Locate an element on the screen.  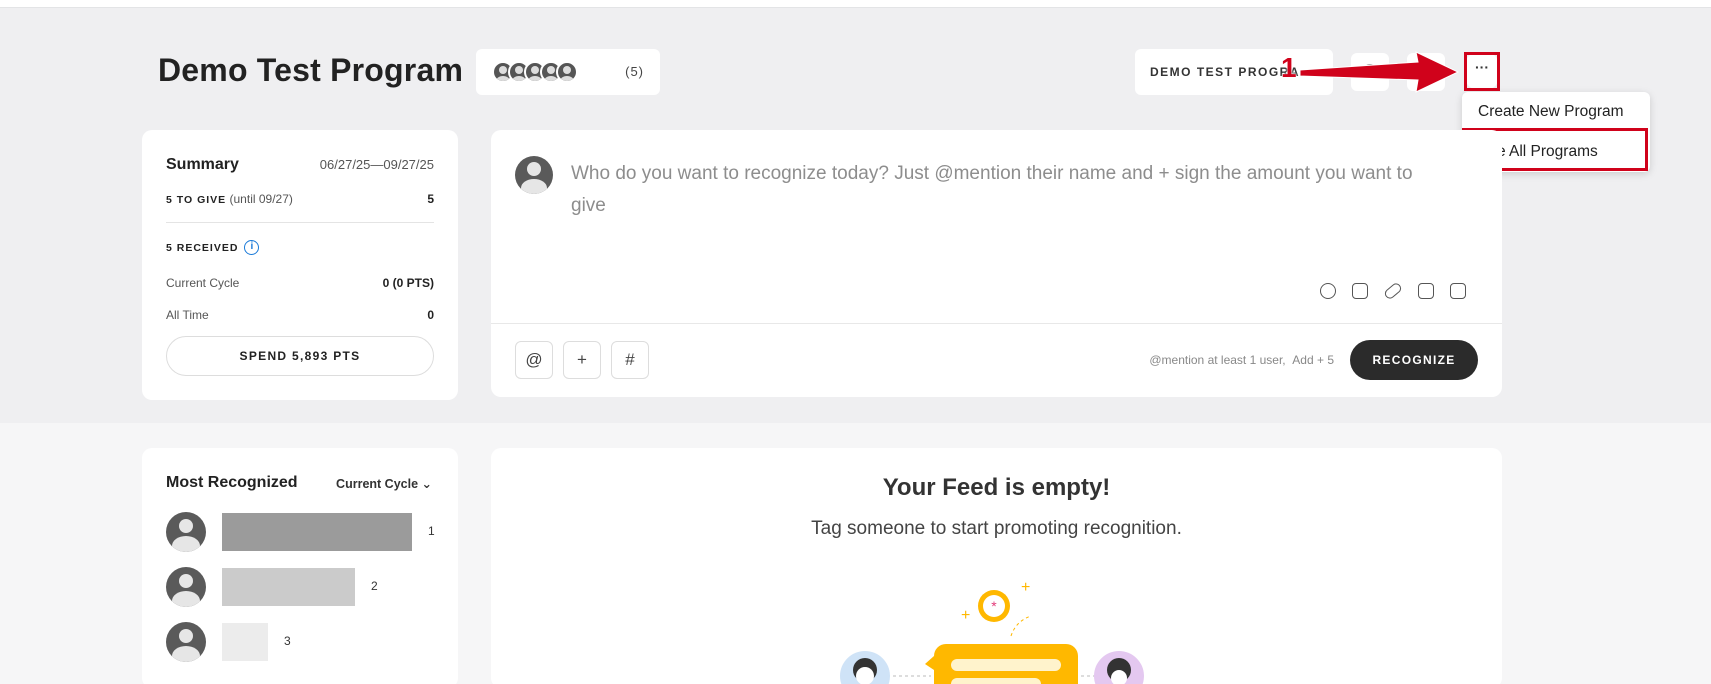
to-give-label: 5 TO GIVE is located at coordinates (196, 200).